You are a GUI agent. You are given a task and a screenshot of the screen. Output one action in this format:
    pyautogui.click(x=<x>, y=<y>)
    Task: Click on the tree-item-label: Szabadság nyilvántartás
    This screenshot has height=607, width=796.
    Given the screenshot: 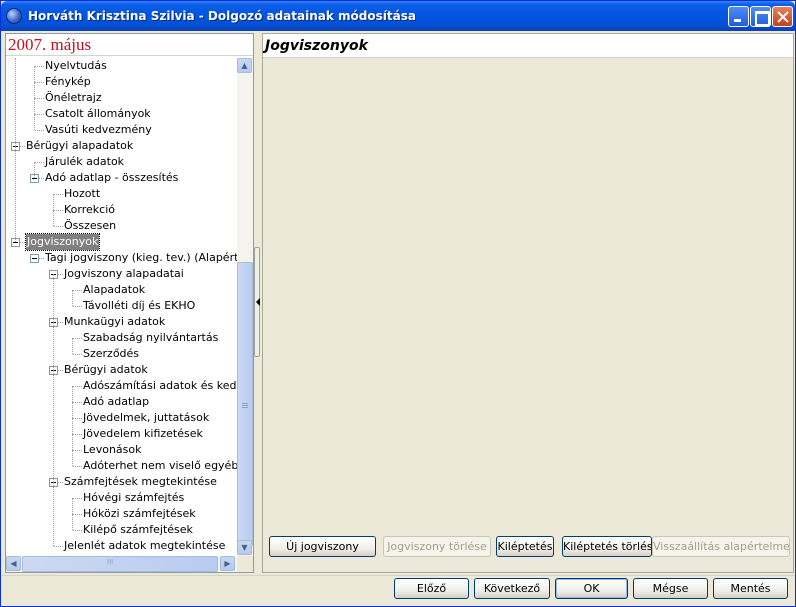 What is the action you would take?
    pyautogui.click(x=151, y=337)
    